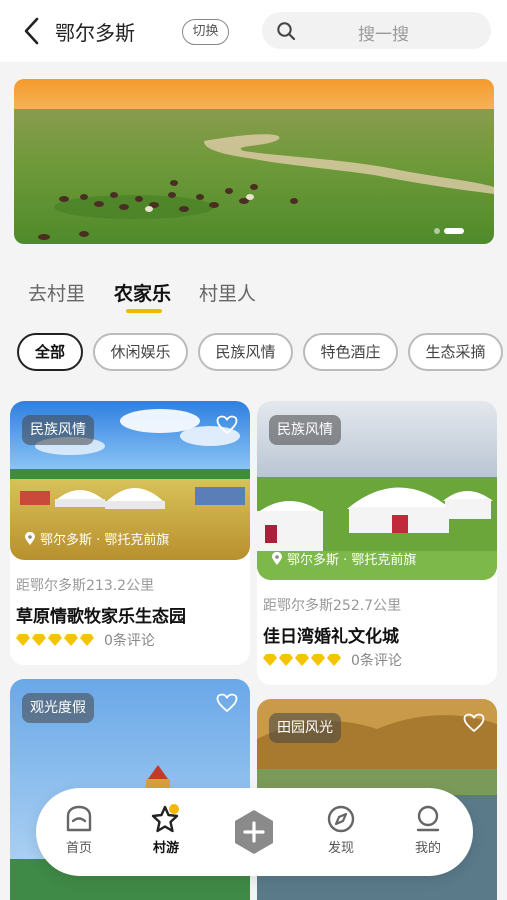  What do you see at coordinates (85, 586) in the screenshot?
I see `venue-distance: 距鄂尔多斯213.2公里` at bounding box center [85, 586].